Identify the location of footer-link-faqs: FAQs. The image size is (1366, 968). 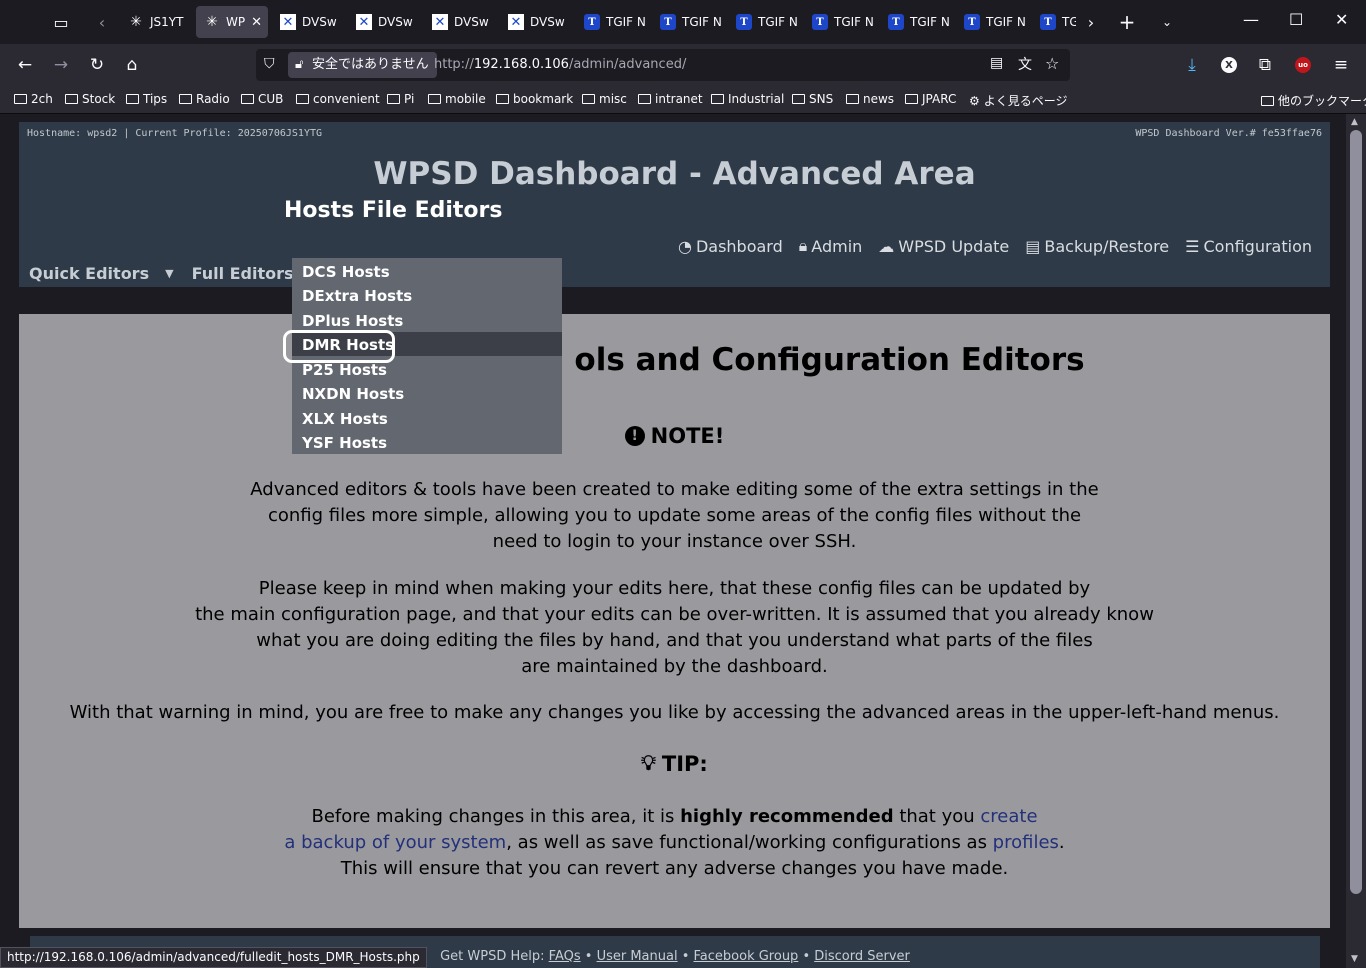
(565, 956).